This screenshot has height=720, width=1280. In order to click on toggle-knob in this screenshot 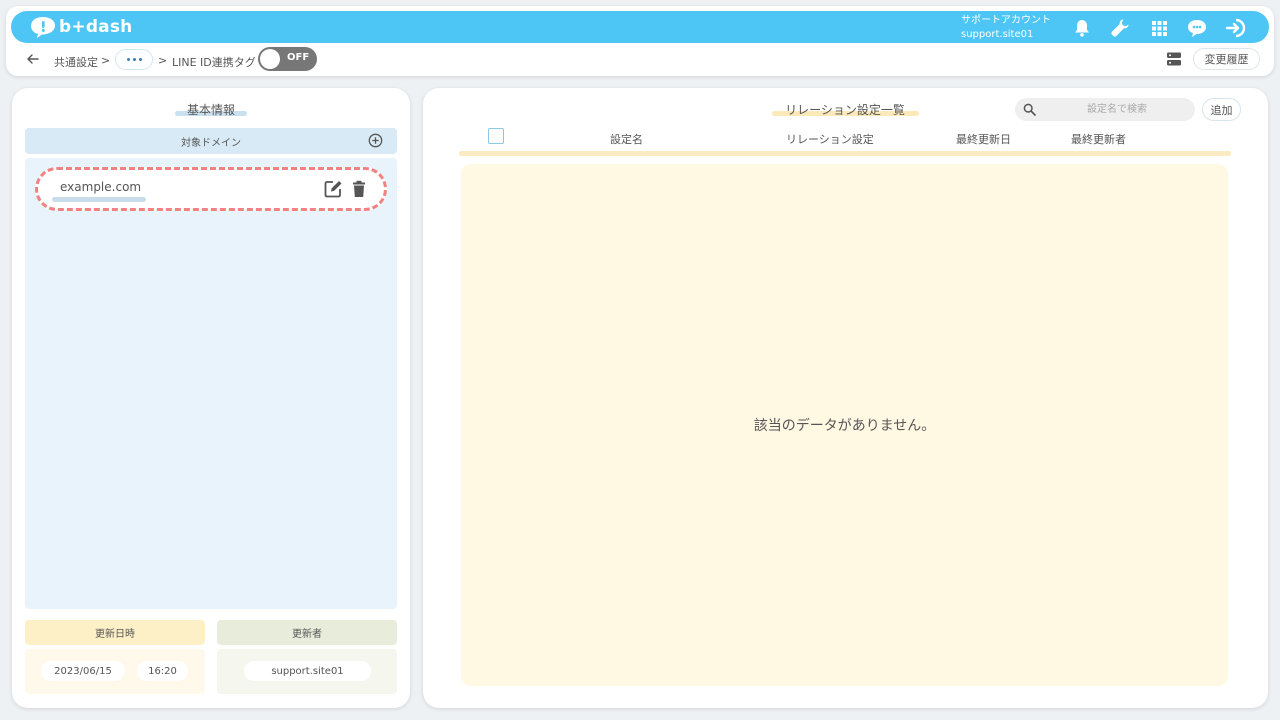, I will do `click(270, 59)`.